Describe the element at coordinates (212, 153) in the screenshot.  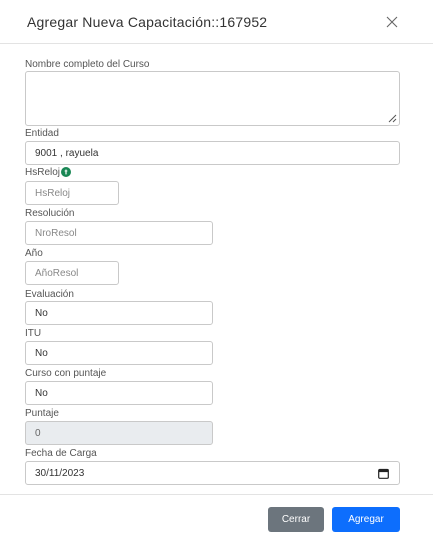
I see `entity-input` at that location.